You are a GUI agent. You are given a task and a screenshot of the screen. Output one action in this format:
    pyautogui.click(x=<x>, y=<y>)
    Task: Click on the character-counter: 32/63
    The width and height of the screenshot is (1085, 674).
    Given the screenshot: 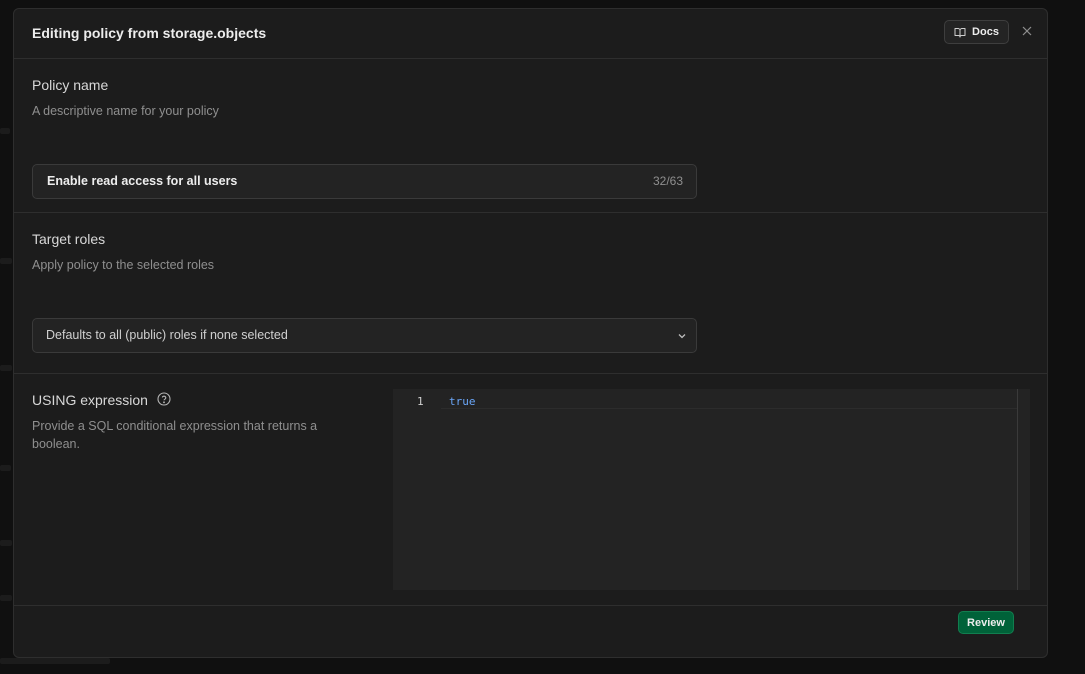 What is the action you would take?
    pyautogui.click(x=667, y=181)
    